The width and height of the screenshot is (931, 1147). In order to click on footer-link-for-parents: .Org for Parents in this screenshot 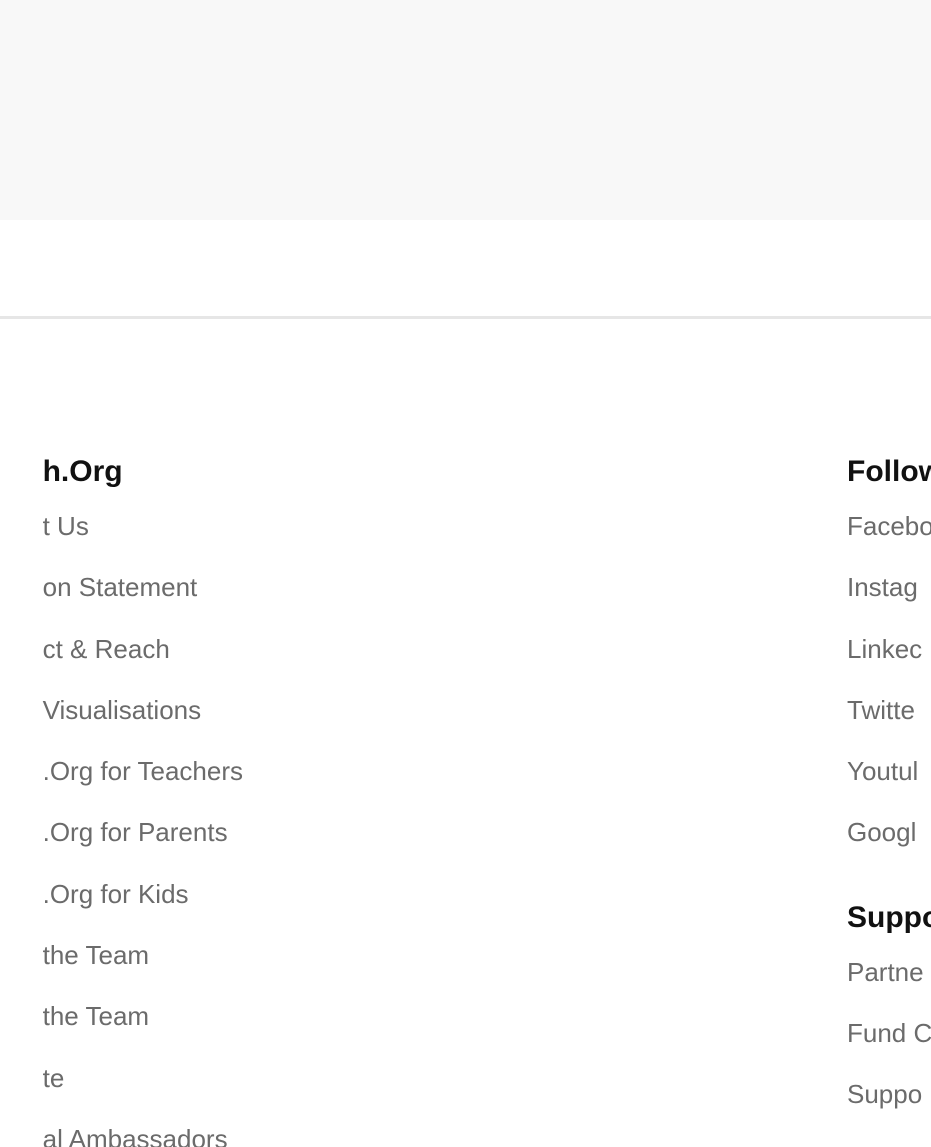, I will do `click(143, 832)`.